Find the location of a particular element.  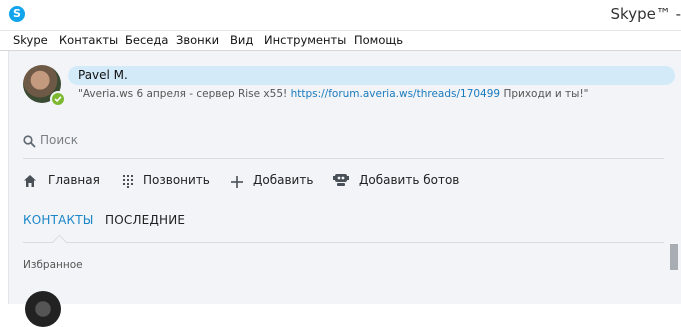

profile-name: Pavel M. is located at coordinates (103, 75).